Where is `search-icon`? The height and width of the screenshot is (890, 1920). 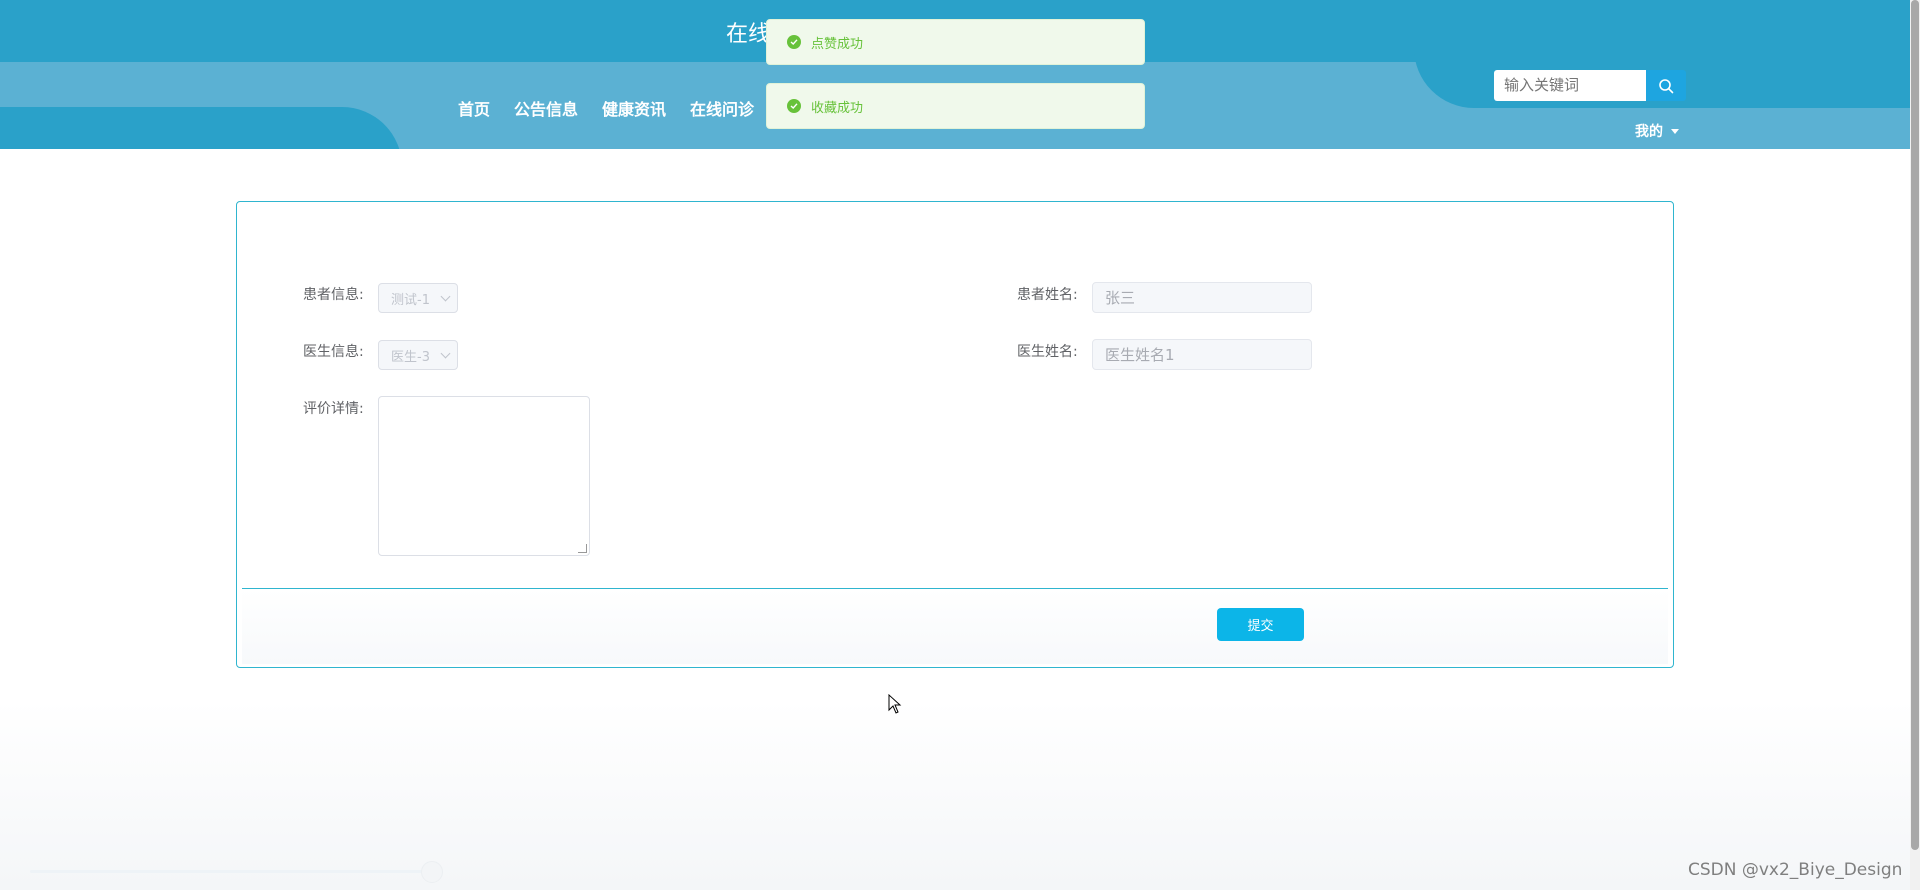
search-icon is located at coordinates (1666, 85).